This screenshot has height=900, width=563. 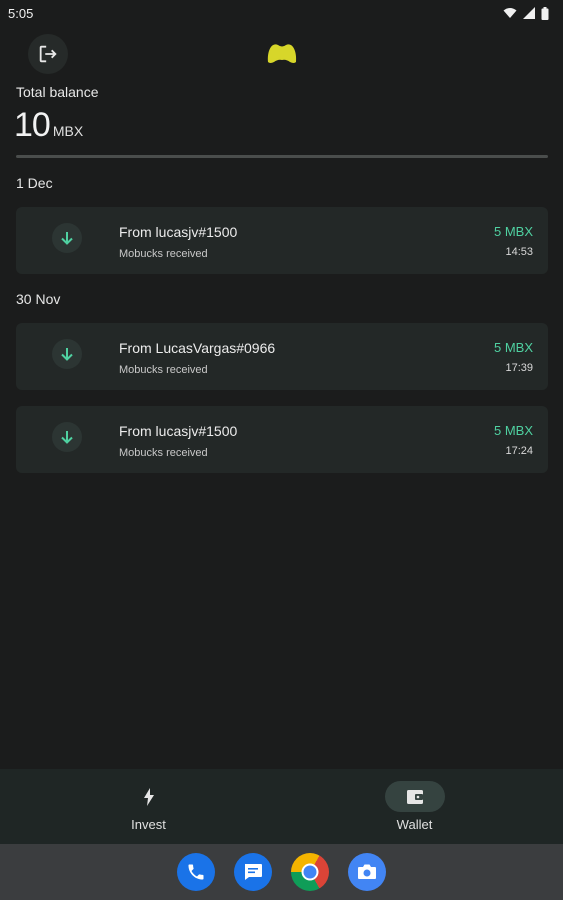 What do you see at coordinates (414, 824) in the screenshot?
I see `nav-label: Wallet` at bounding box center [414, 824].